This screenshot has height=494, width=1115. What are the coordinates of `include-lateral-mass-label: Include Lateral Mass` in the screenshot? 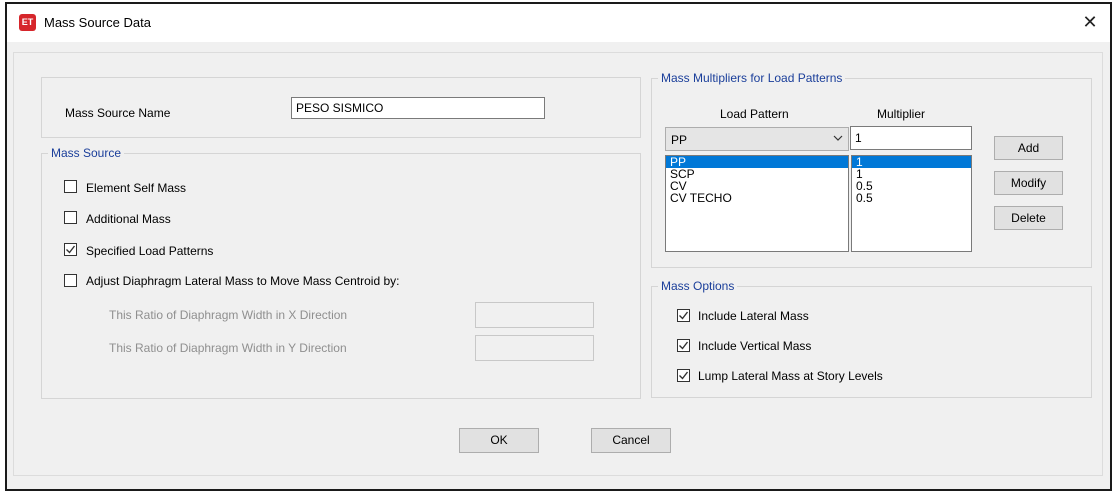 It's located at (753, 316).